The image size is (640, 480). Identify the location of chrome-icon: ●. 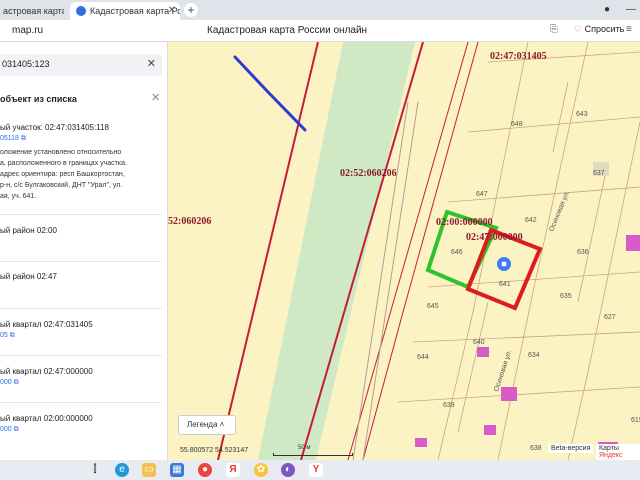
(205, 470).